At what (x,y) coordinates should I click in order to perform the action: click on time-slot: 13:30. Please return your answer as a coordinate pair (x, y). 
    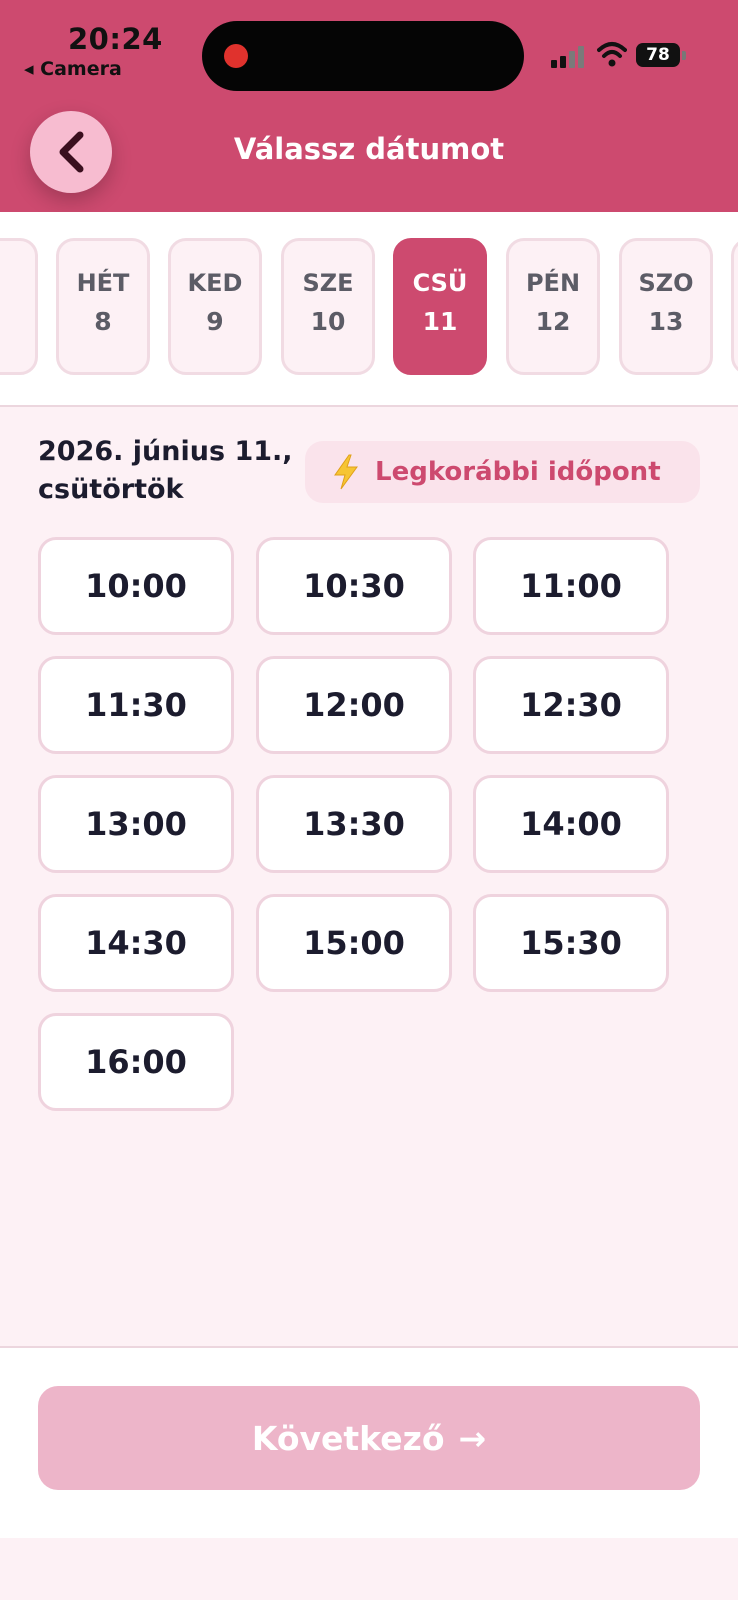
    Looking at the image, I should click on (354, 824).